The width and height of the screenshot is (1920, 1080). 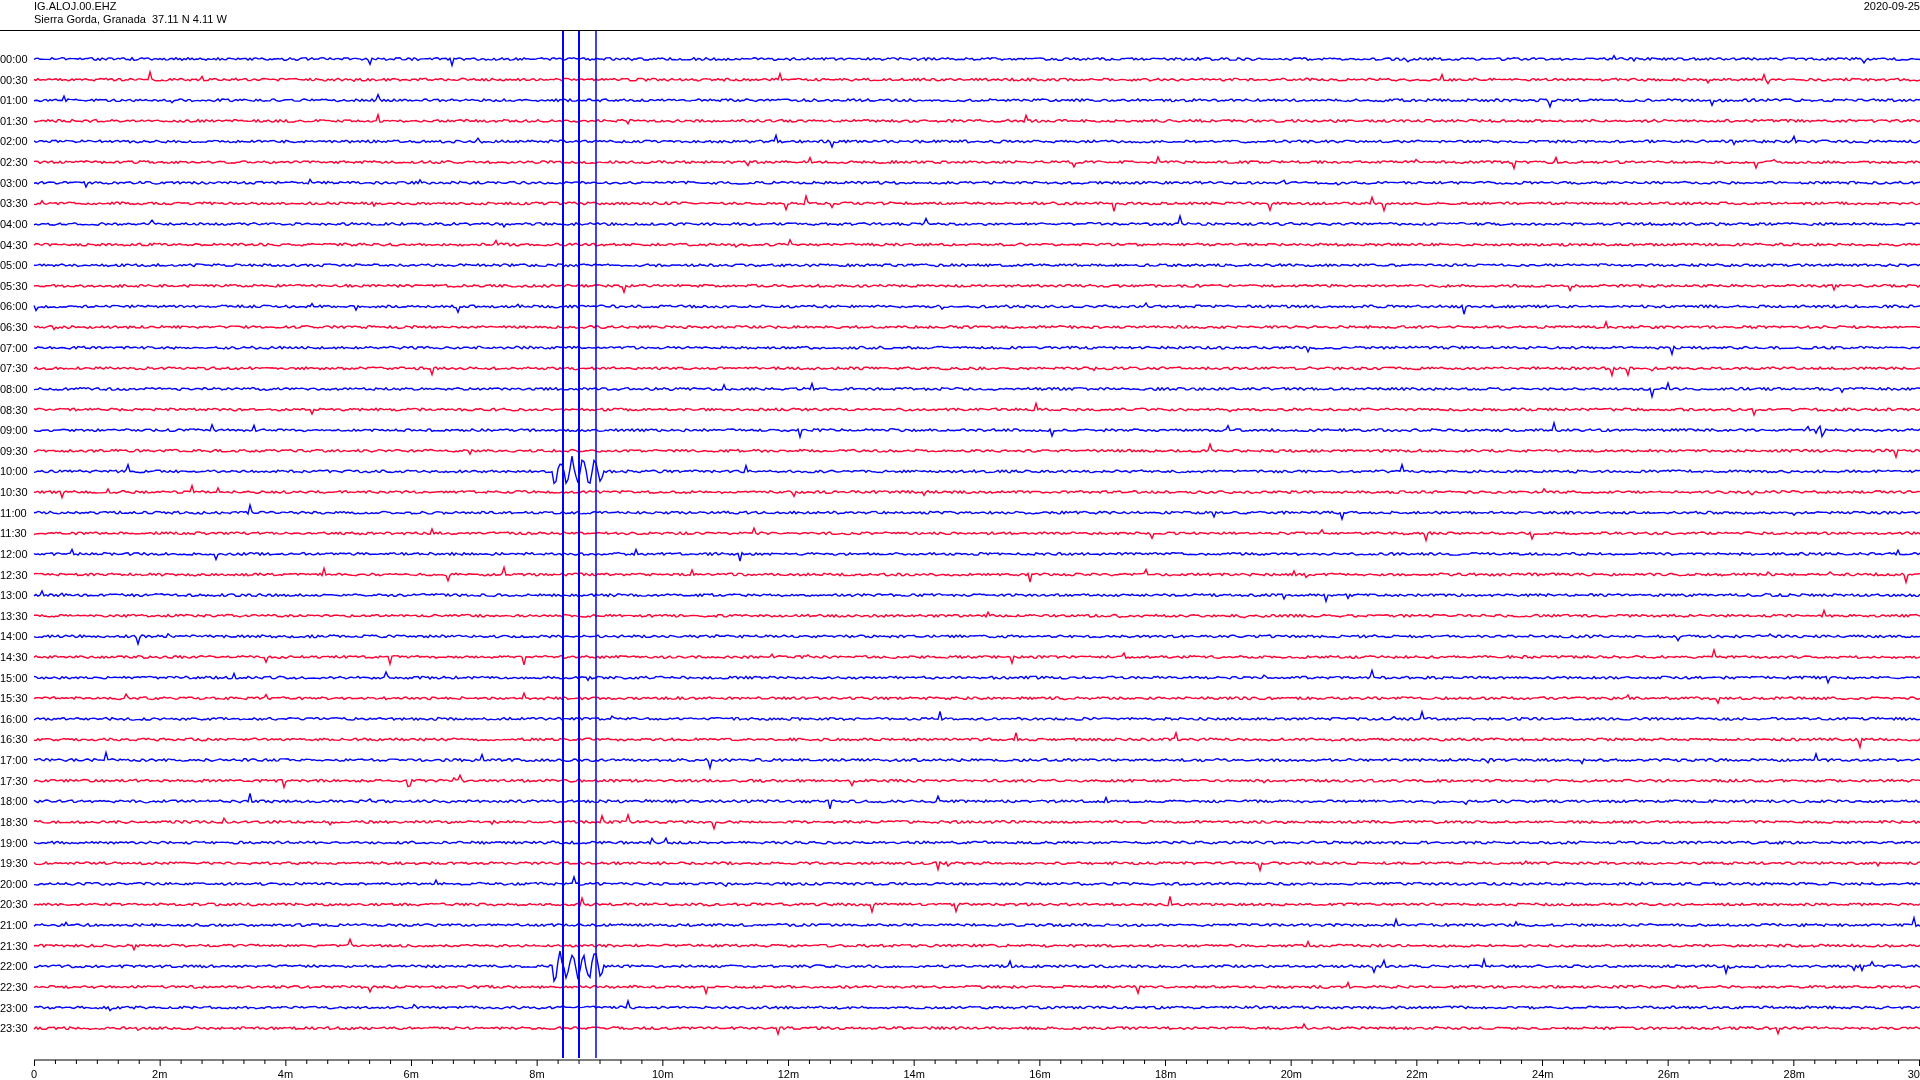 I want to click on time-label: 17:30, so click(x=14, y=780).